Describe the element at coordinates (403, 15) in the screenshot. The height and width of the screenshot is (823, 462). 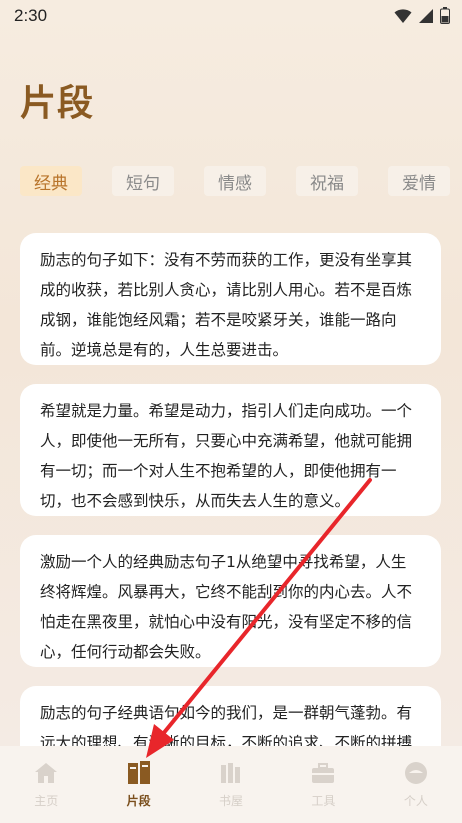
I see `wifi-icon` at that location.